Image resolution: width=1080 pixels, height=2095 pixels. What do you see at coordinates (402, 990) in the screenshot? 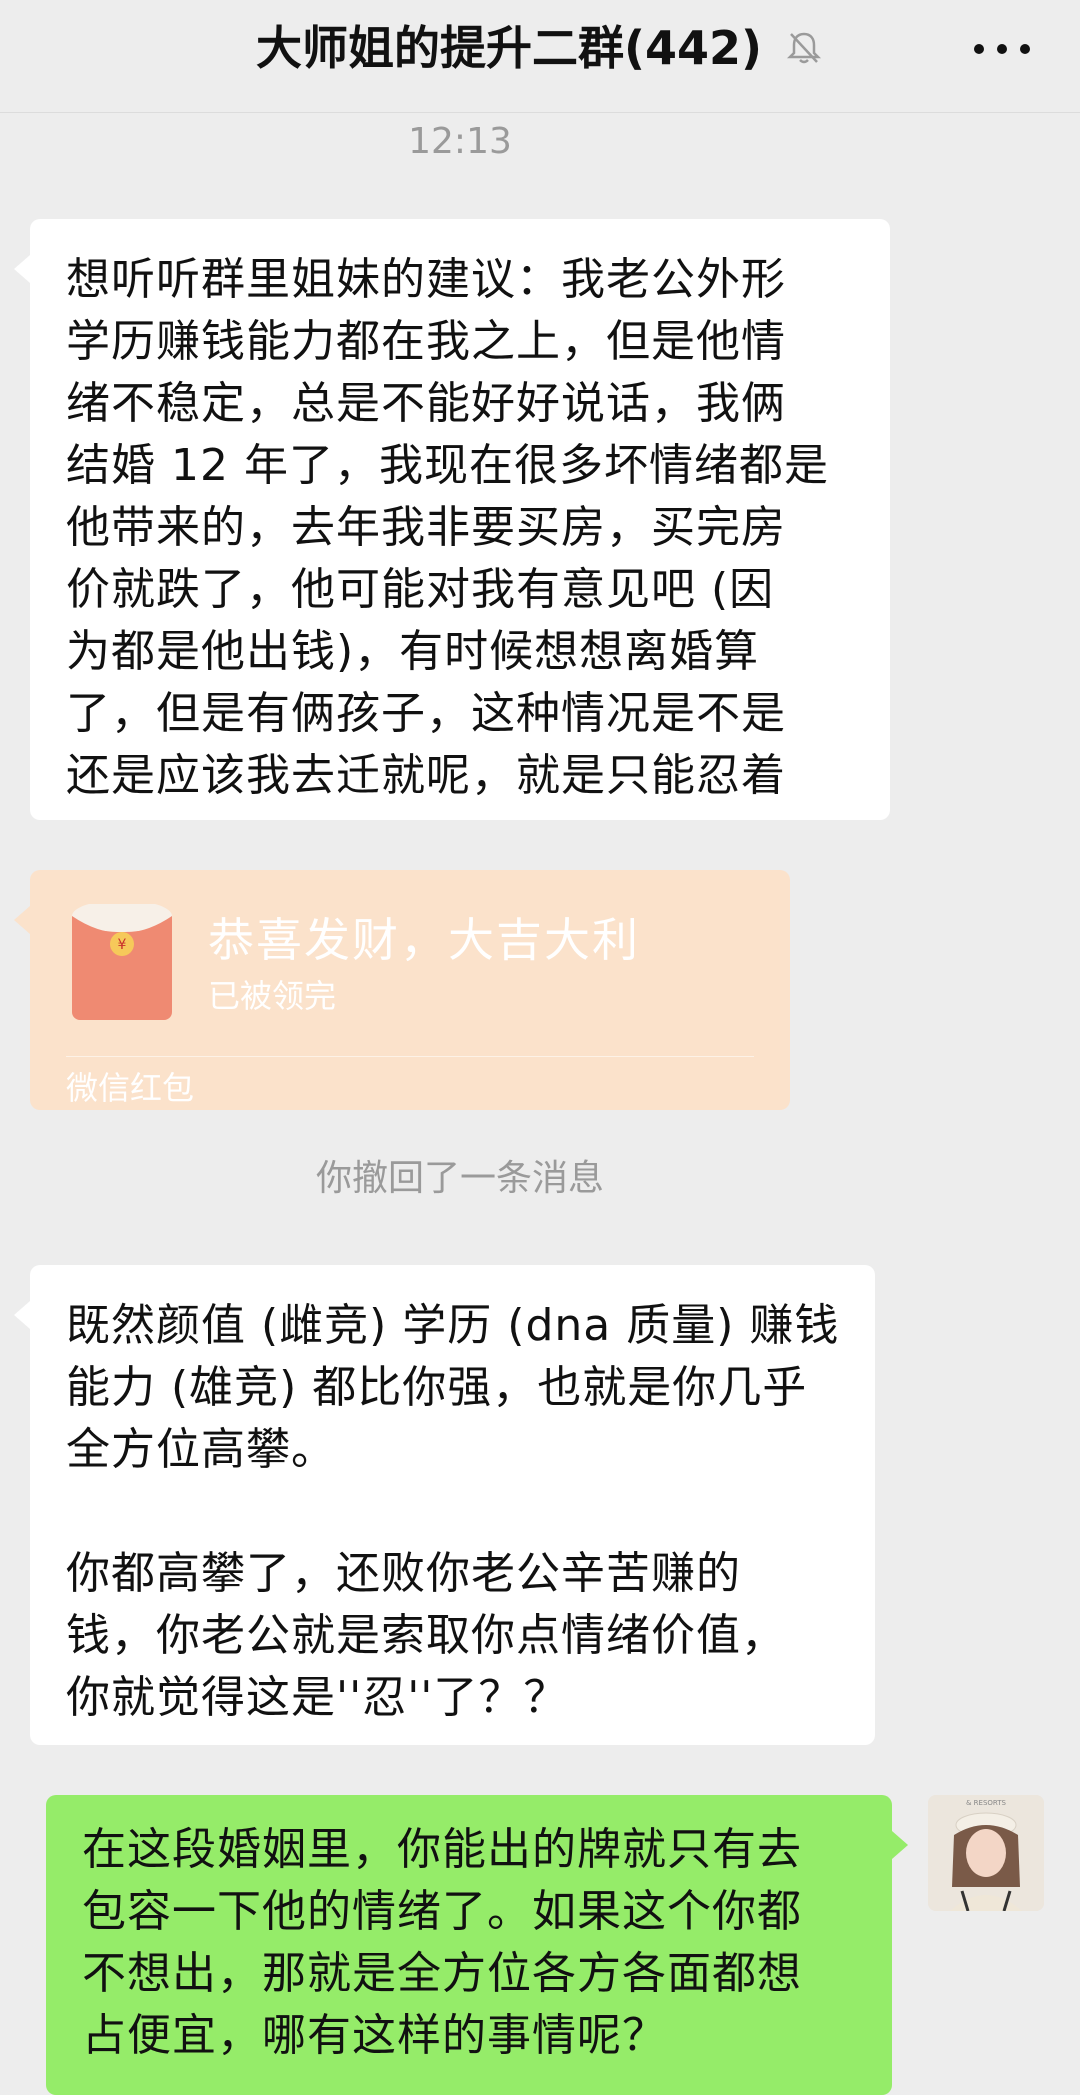
I see `red-packet-message: ¥ 恭喜发财，大吉大利 已被领完 微信红包` at bounding box center [402, 990].